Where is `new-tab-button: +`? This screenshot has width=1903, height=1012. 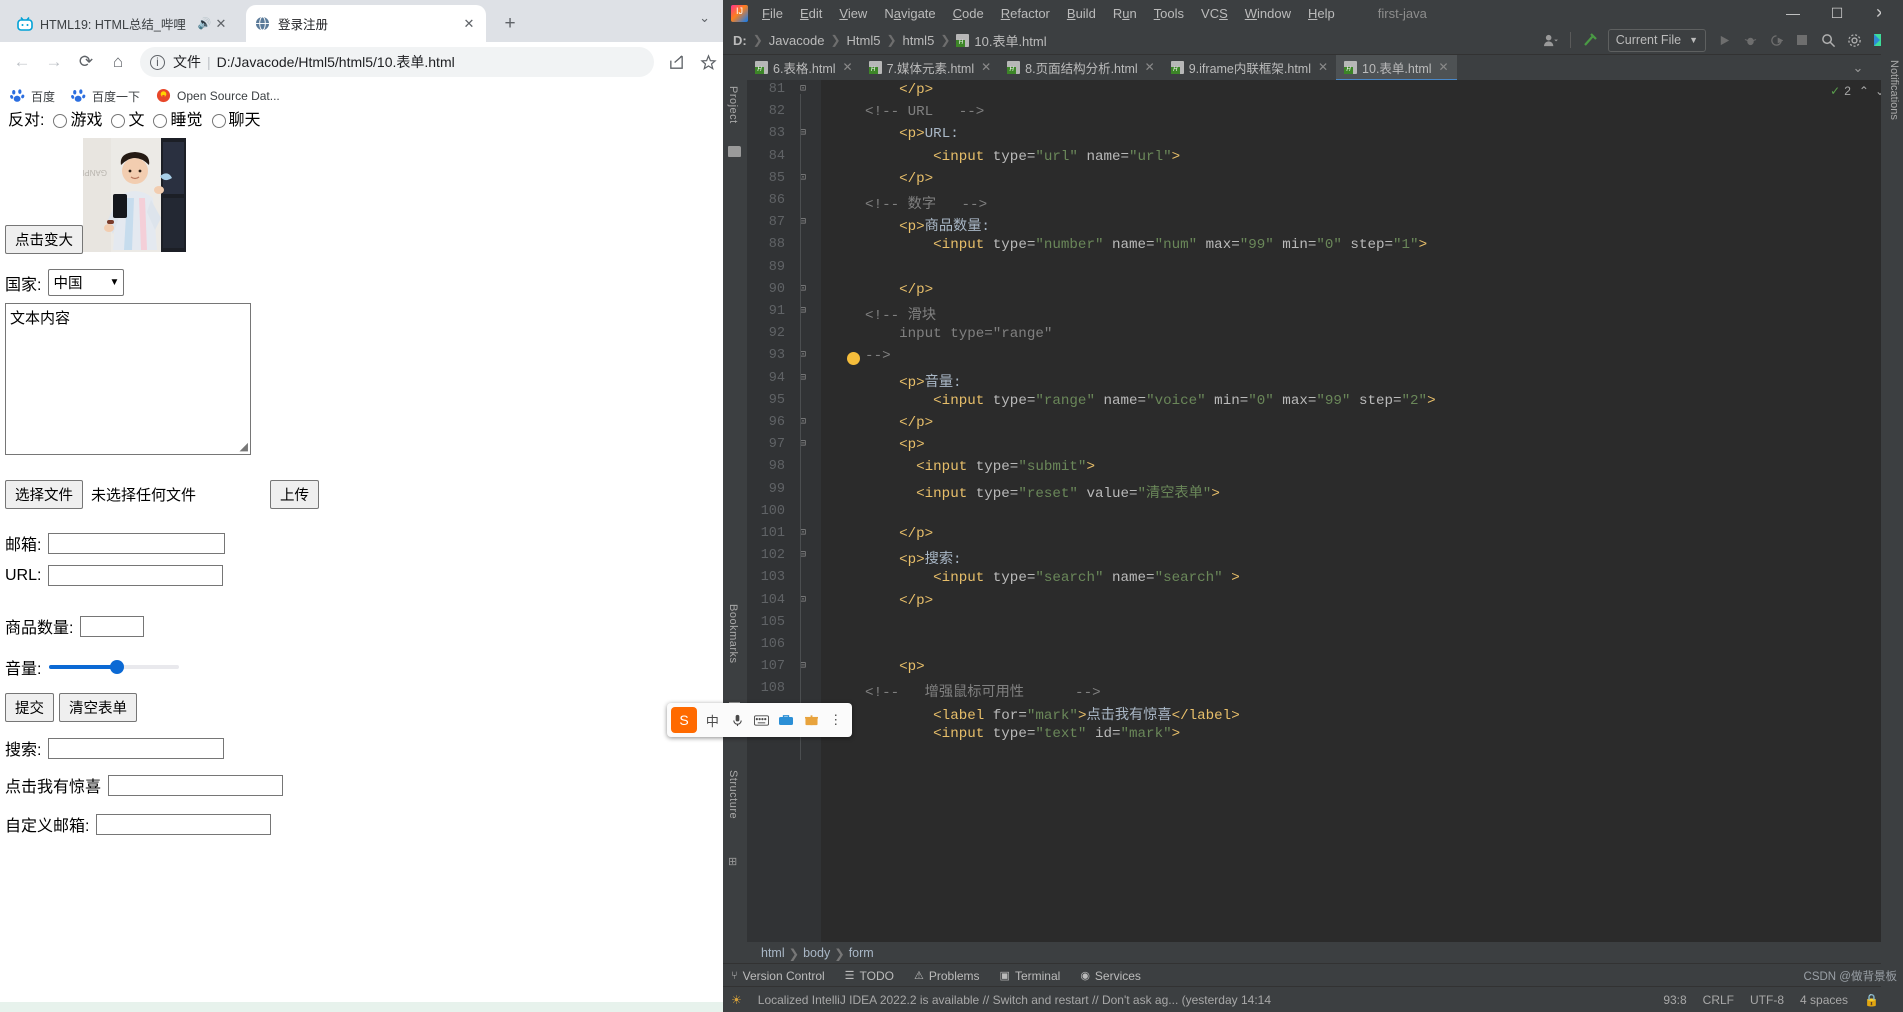
new-tab-button: + is located at coordinates (510, 25).